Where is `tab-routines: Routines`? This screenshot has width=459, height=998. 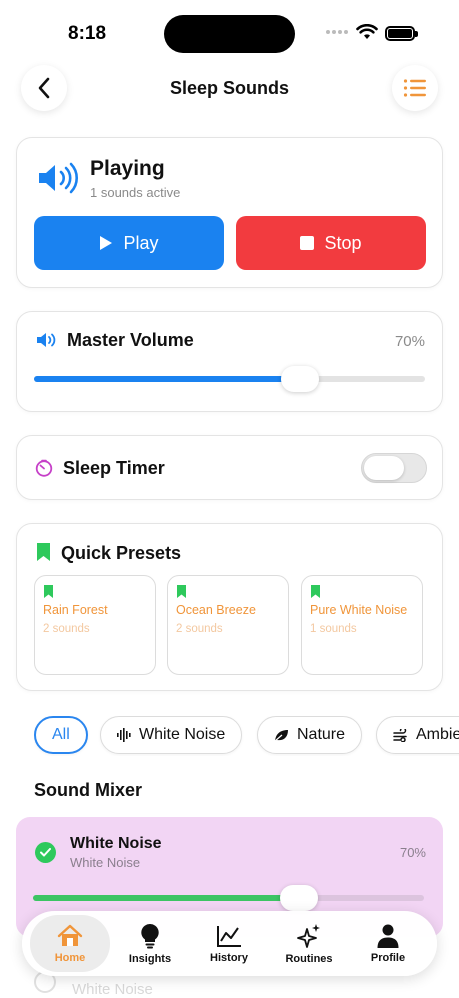
tab-routines: Routines is located at coordinates (309, 943).